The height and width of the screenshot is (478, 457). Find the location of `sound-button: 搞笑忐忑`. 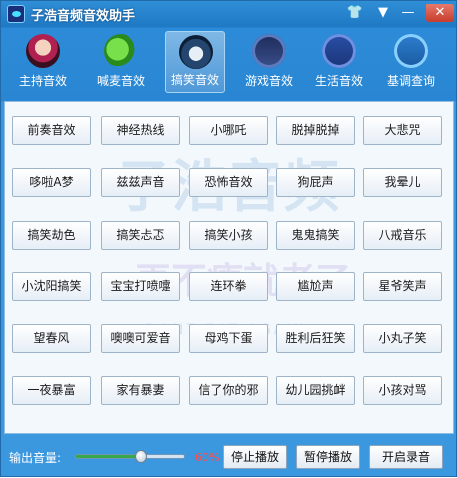

sound-button: 搞笑忐忑 is located at coordinates (140, 235).